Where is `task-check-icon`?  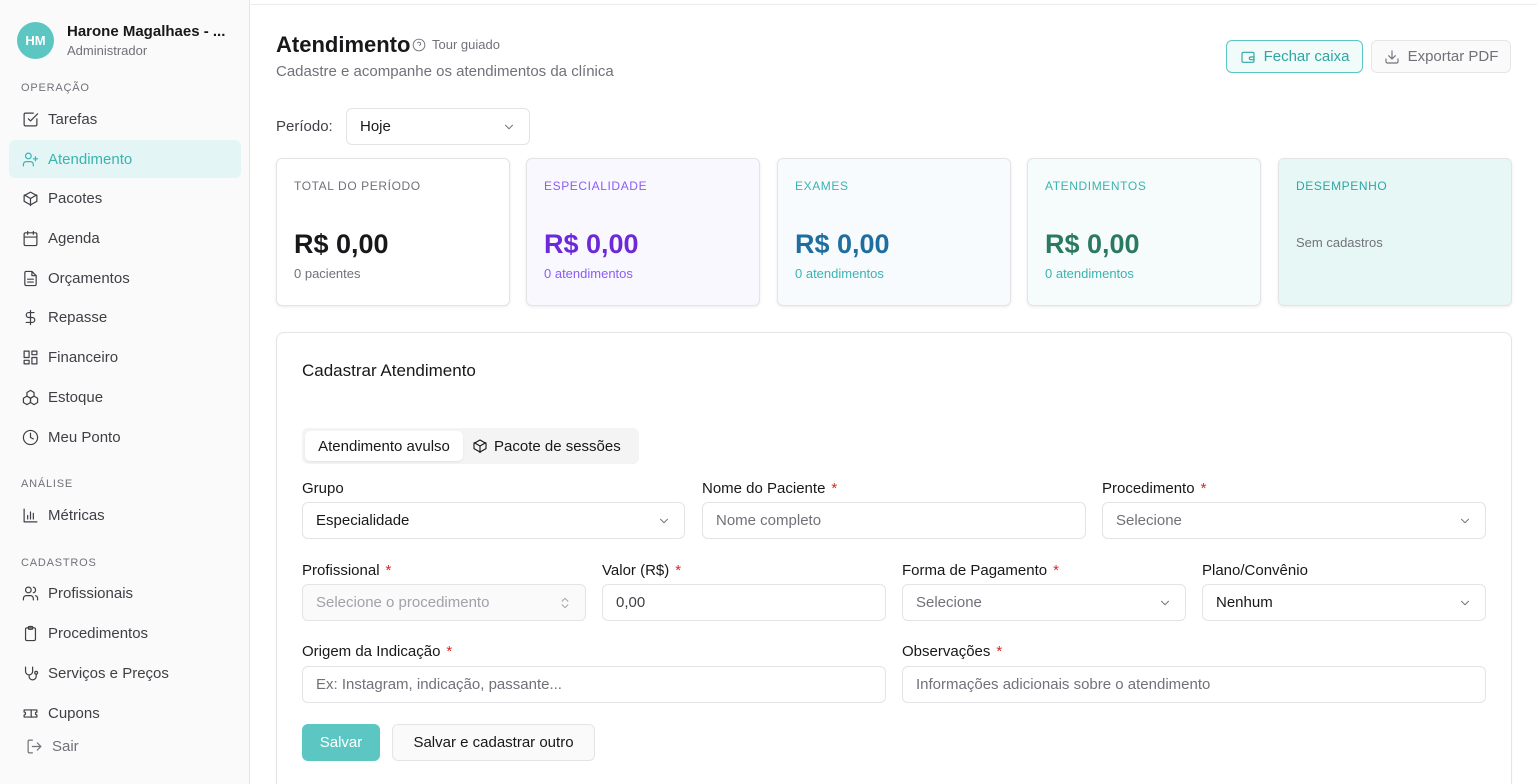
task-check-icon is located at coordinates (30, 119).